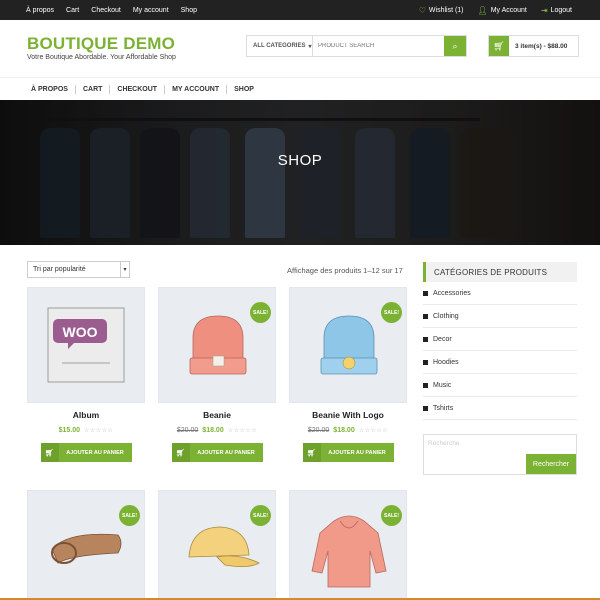  I want to click on category-select: ALL CATEGORIES ▾, so click(280, 46).